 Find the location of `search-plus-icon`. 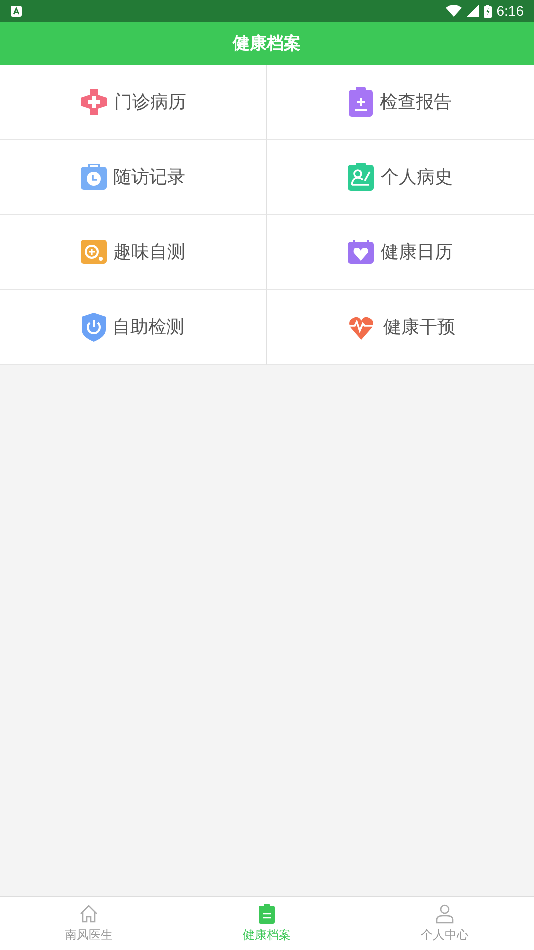

search-plus-icon is located at coordinates (93, 252).